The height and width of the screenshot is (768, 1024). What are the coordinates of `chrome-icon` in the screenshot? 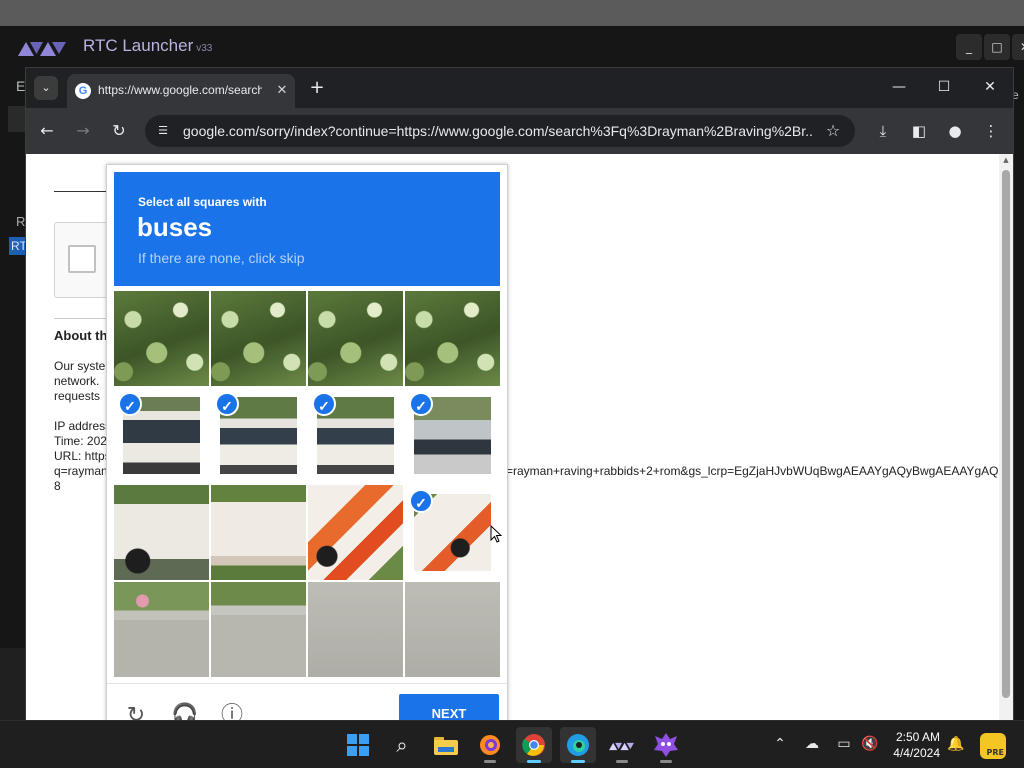 It's located at (534, 745).